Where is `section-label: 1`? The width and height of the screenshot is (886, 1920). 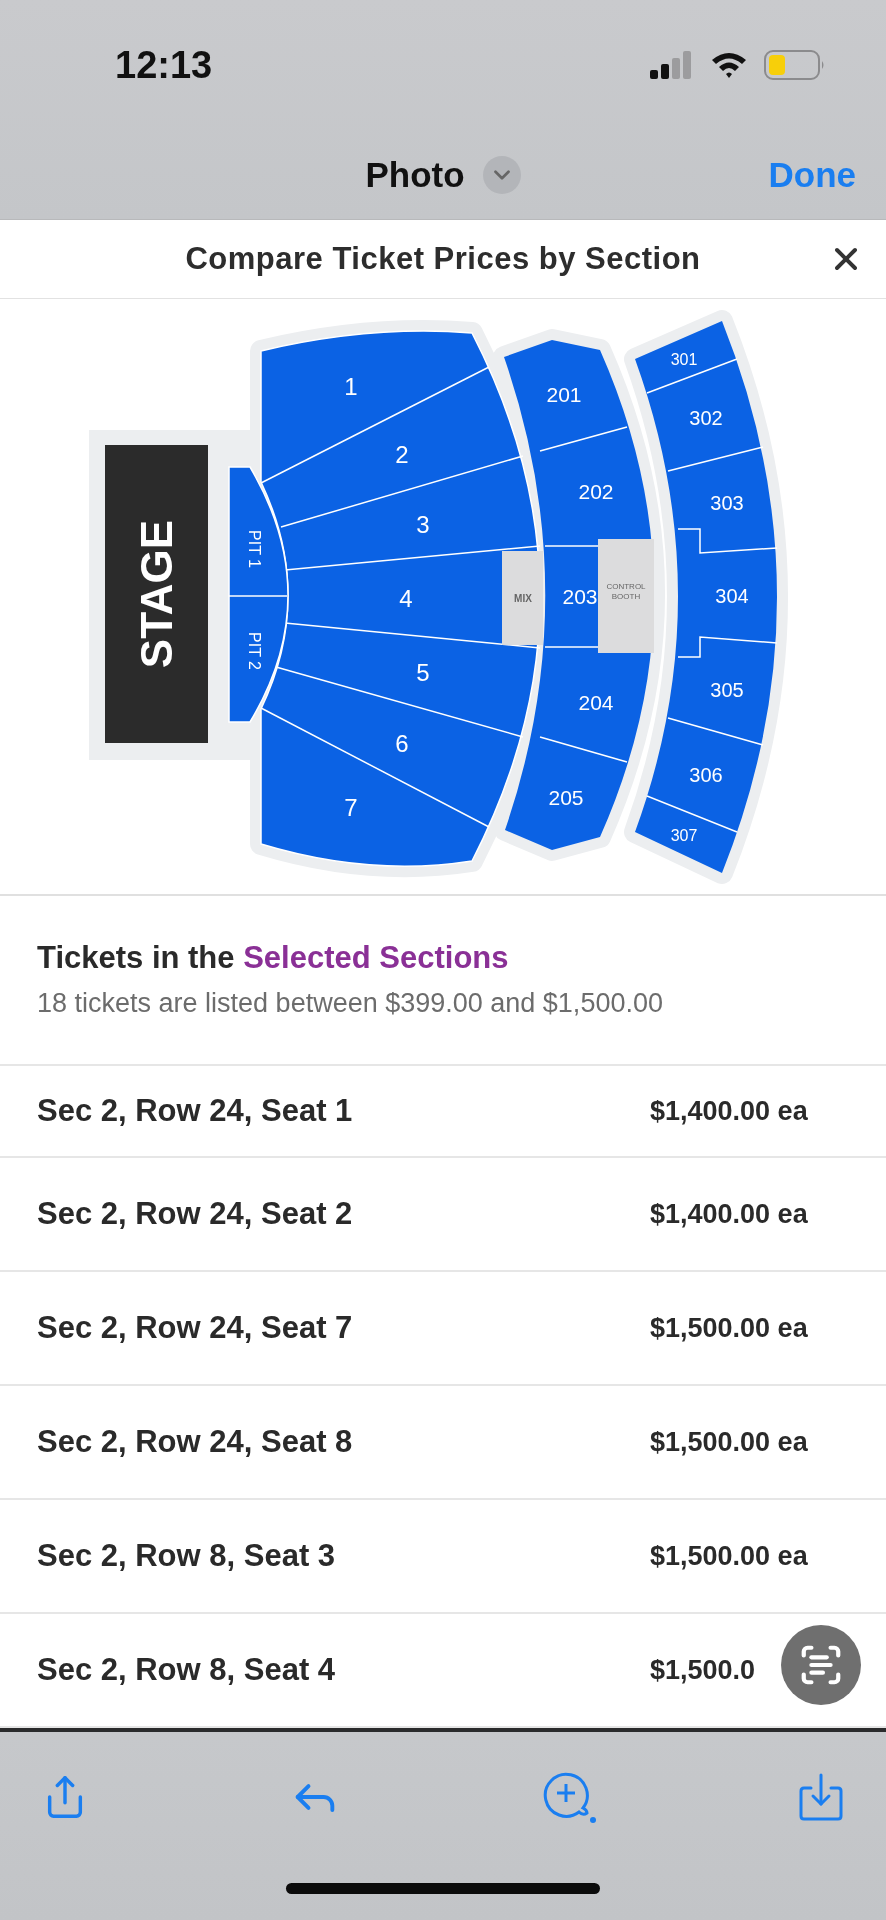
section-label: 1 is located at coordinates (351, 386).